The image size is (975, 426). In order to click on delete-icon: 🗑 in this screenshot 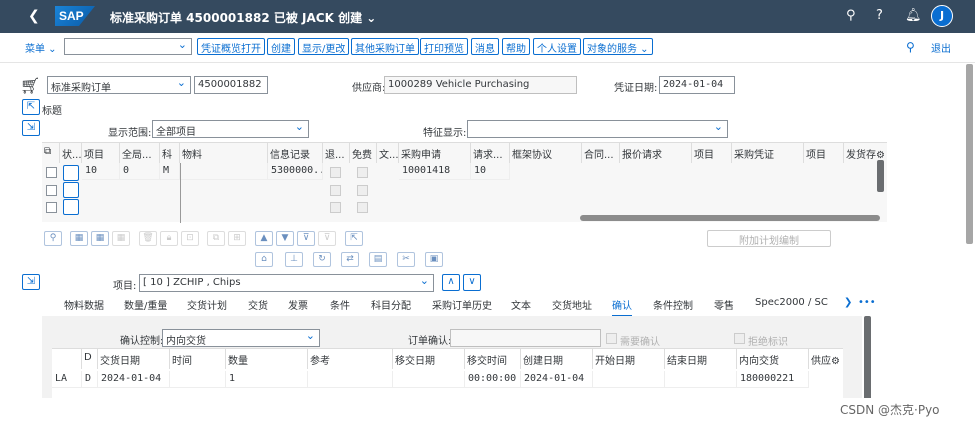, I will do `click(148, 238)`.